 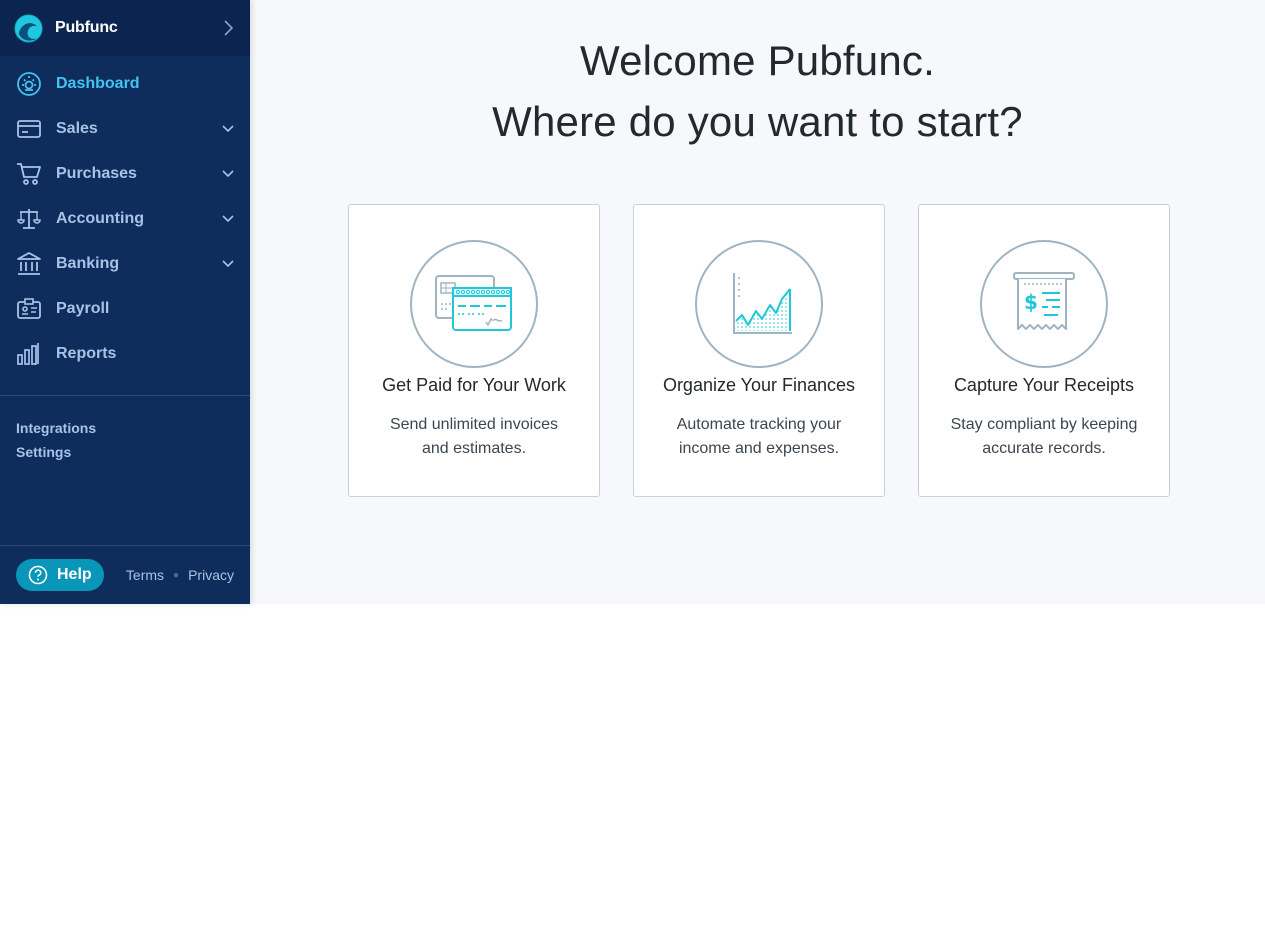 I want to click on settings-link: Settings, so click(x=56, y=455).